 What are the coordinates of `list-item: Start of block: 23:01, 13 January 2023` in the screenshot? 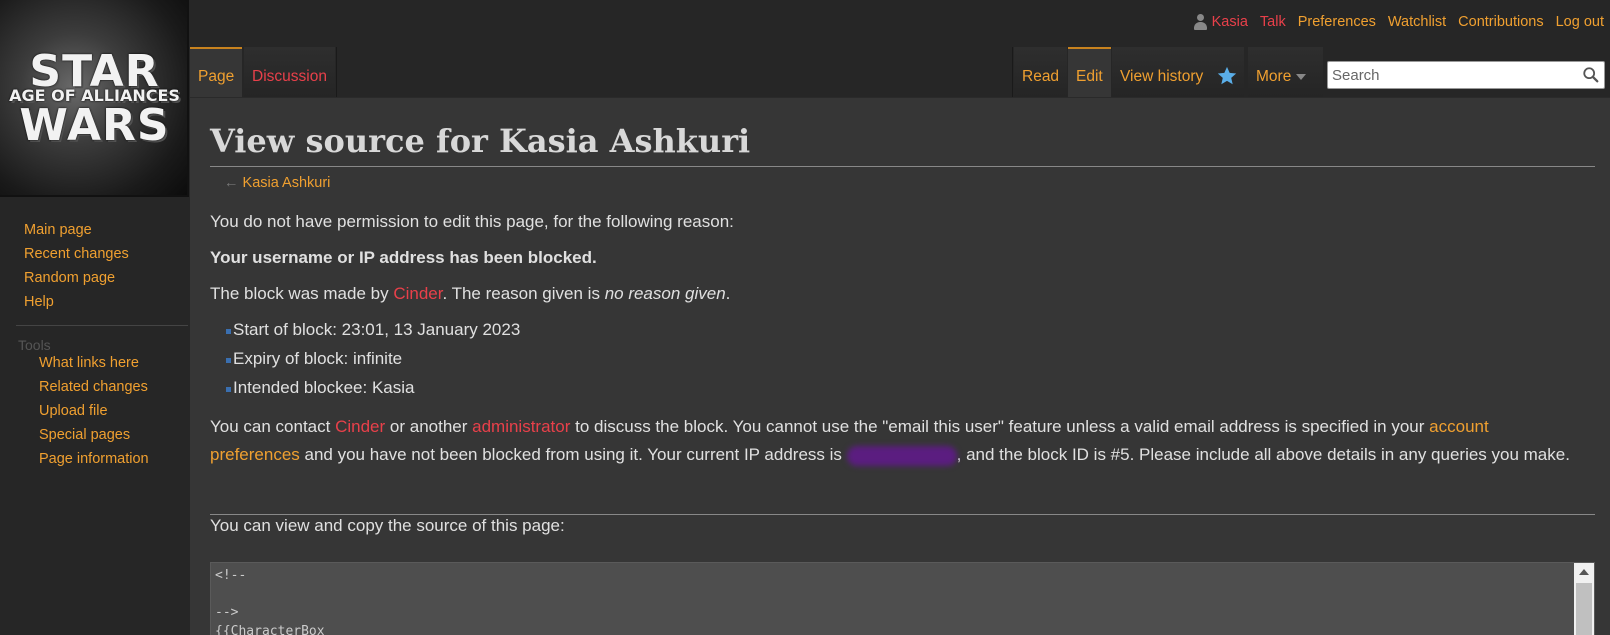 It's located at (377, 329).